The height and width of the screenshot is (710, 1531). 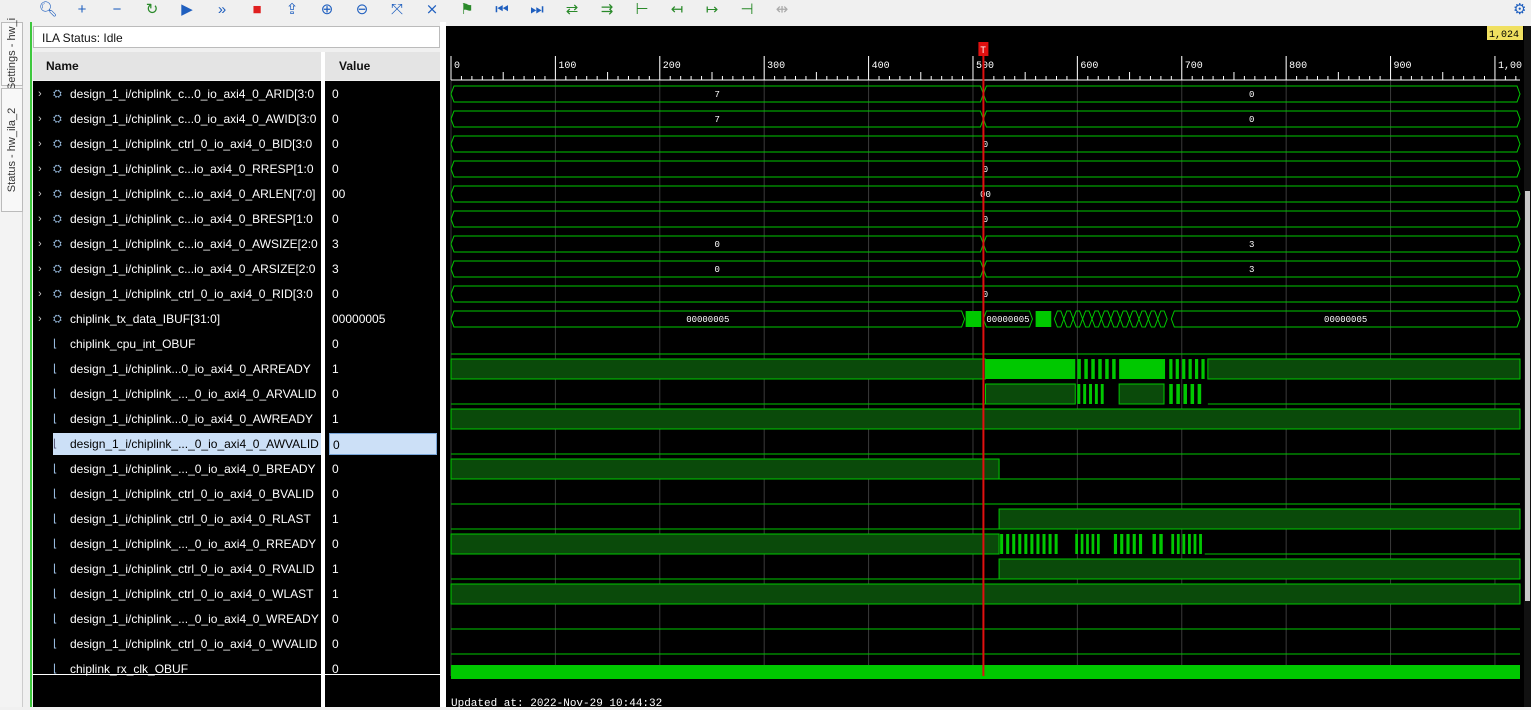 What do you see at coordinates (177, 344) in the screenshot?
I see `signal-row: ⌊ chiplink_cpu_int_OBUF` at bounding box center [177, 344].